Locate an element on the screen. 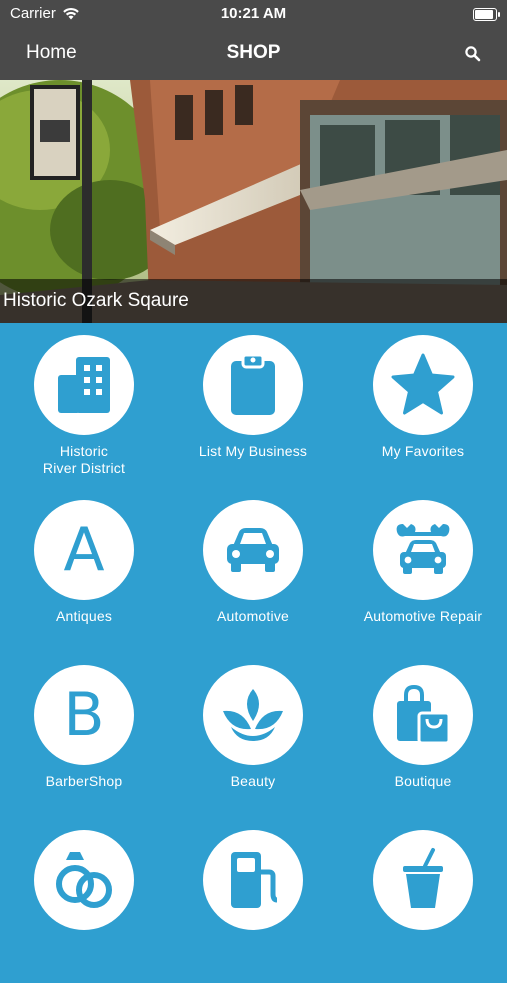 The height and width of the screenshot is (983, 507). category-list-my-business: List My Business is located at coordinates (253, 405).